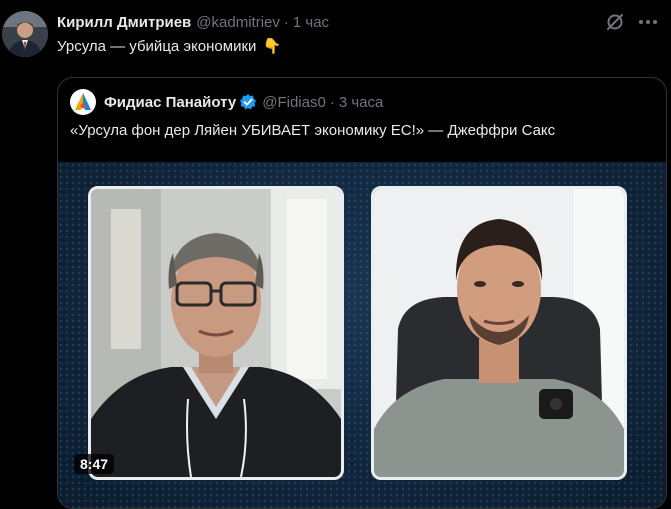 This screenshot has width=671, height=509. What do you see at coordinates (25, 34) in the screenshot?
I see `author-avatar` at bounding box center [25, 34].